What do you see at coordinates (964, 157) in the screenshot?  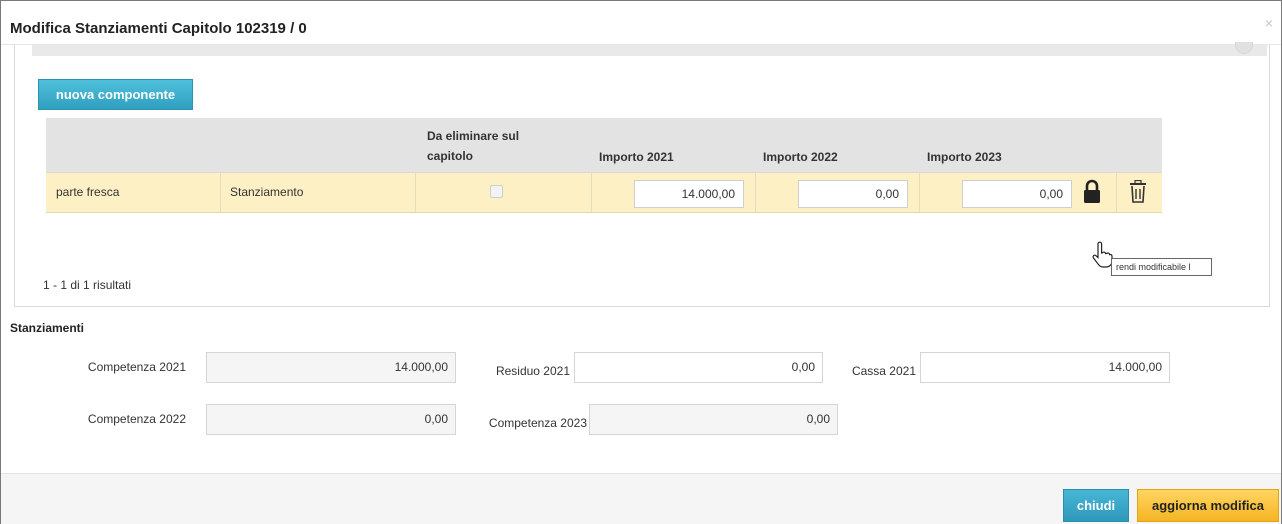 I see `header-col-importo-2023: Importo 2023` at bounding box center [964, 157].